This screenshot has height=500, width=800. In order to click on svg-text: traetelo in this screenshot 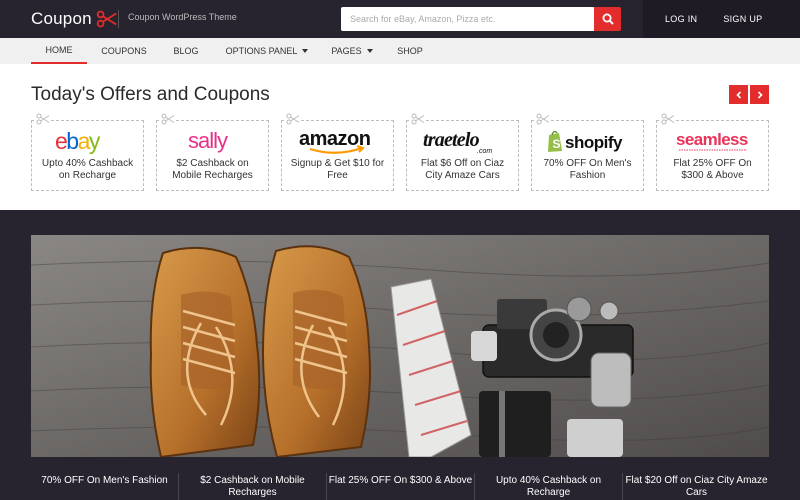, I will do `click(451, 140)`.